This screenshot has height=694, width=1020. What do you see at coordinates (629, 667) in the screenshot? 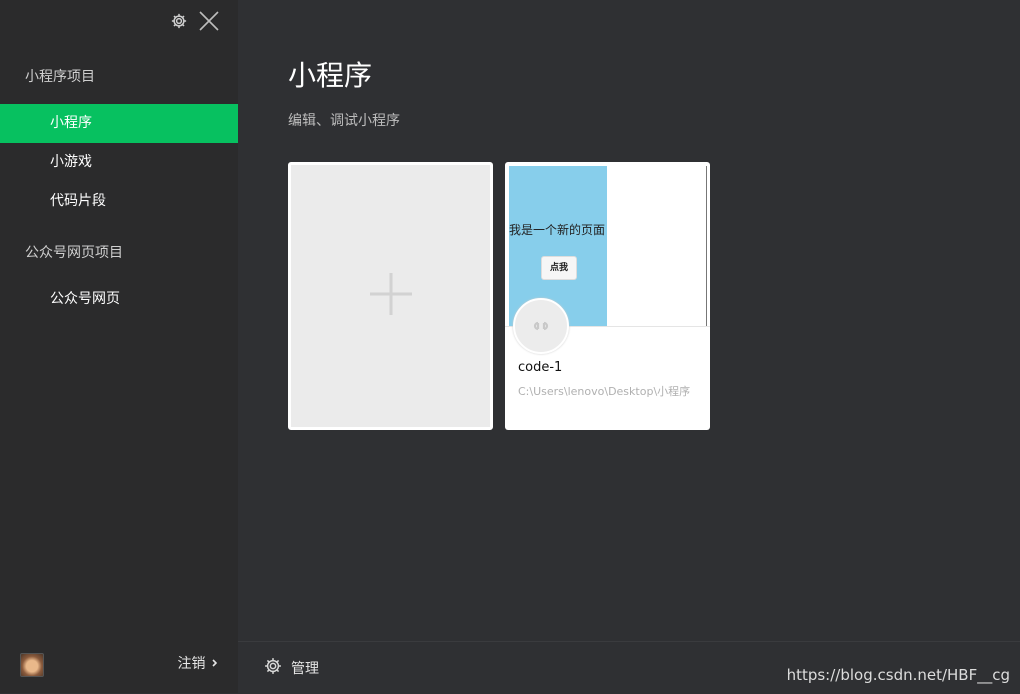
I see `bottom-bar: 管理 https://blog.csdn.net/HBF__cg` at bounding box center [629, 667].